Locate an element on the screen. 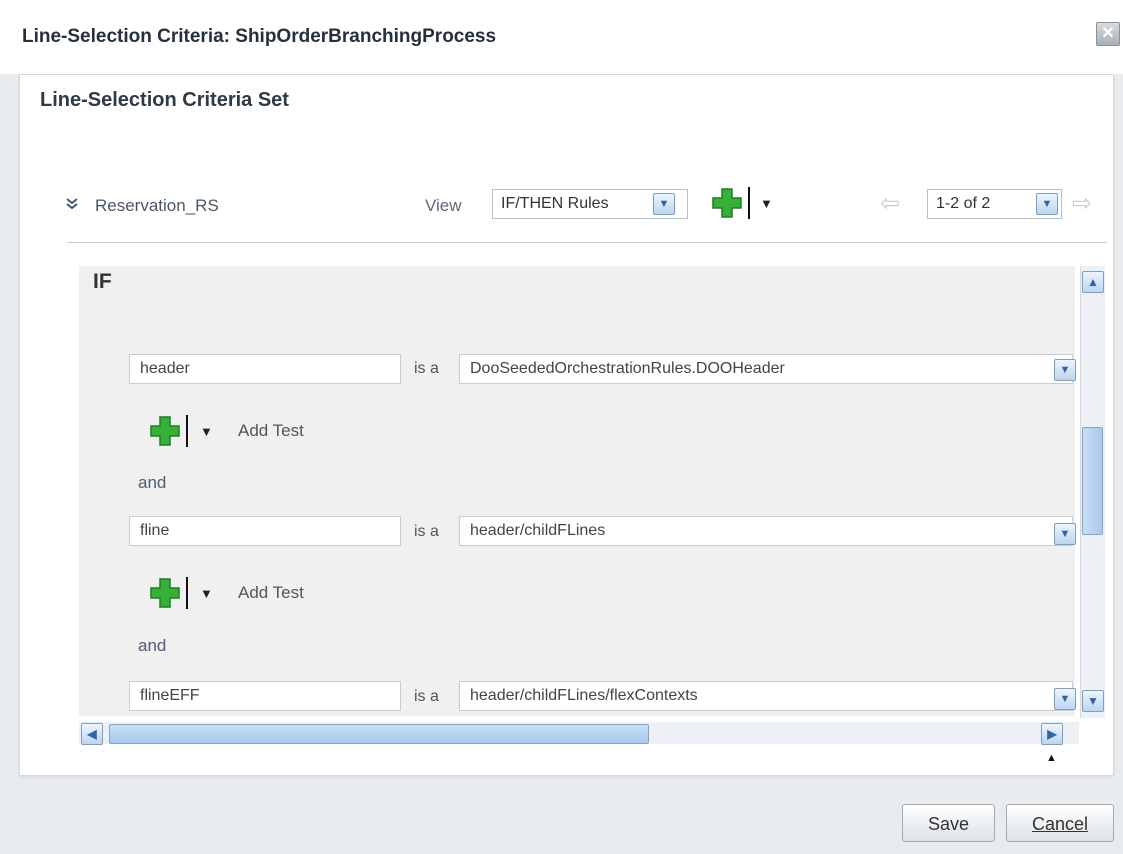 This screenshot has height=854, width=1123. variable-field-fline: fline is located at coordinates (265, 531).